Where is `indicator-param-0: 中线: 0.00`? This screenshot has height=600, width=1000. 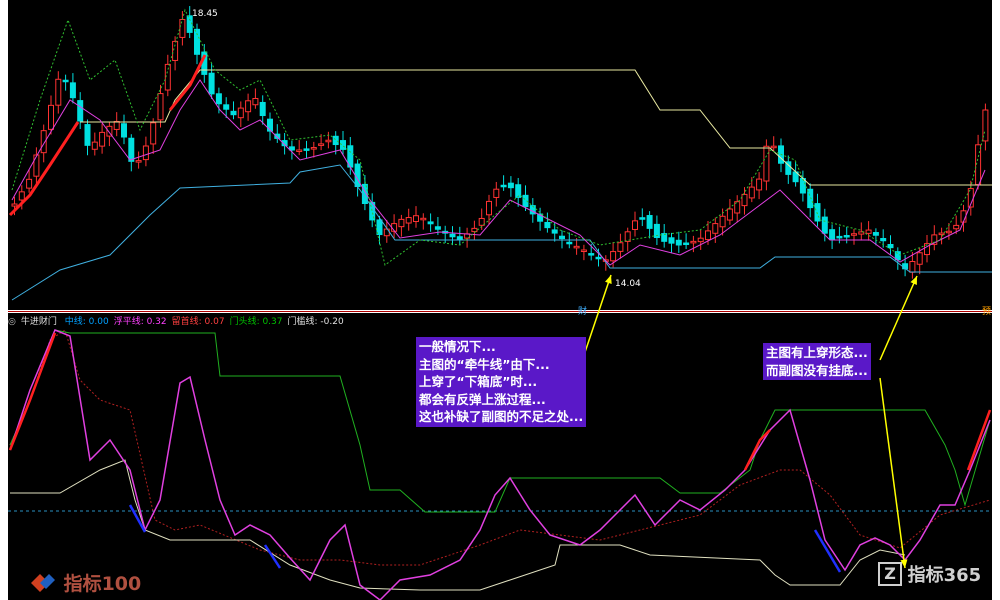
indicator-param-0: 中线: 0.00 is located at coordinates (86, 322).